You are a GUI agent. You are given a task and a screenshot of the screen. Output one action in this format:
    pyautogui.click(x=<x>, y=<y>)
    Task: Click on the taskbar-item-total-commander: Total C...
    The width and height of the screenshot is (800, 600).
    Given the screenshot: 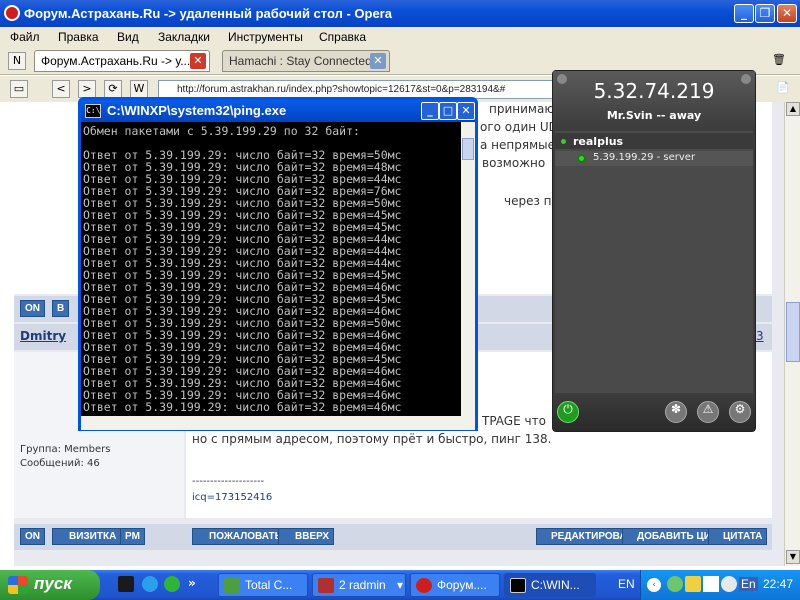 What is the action you would take?
    pyautogui.click(x=263, y=585)
    